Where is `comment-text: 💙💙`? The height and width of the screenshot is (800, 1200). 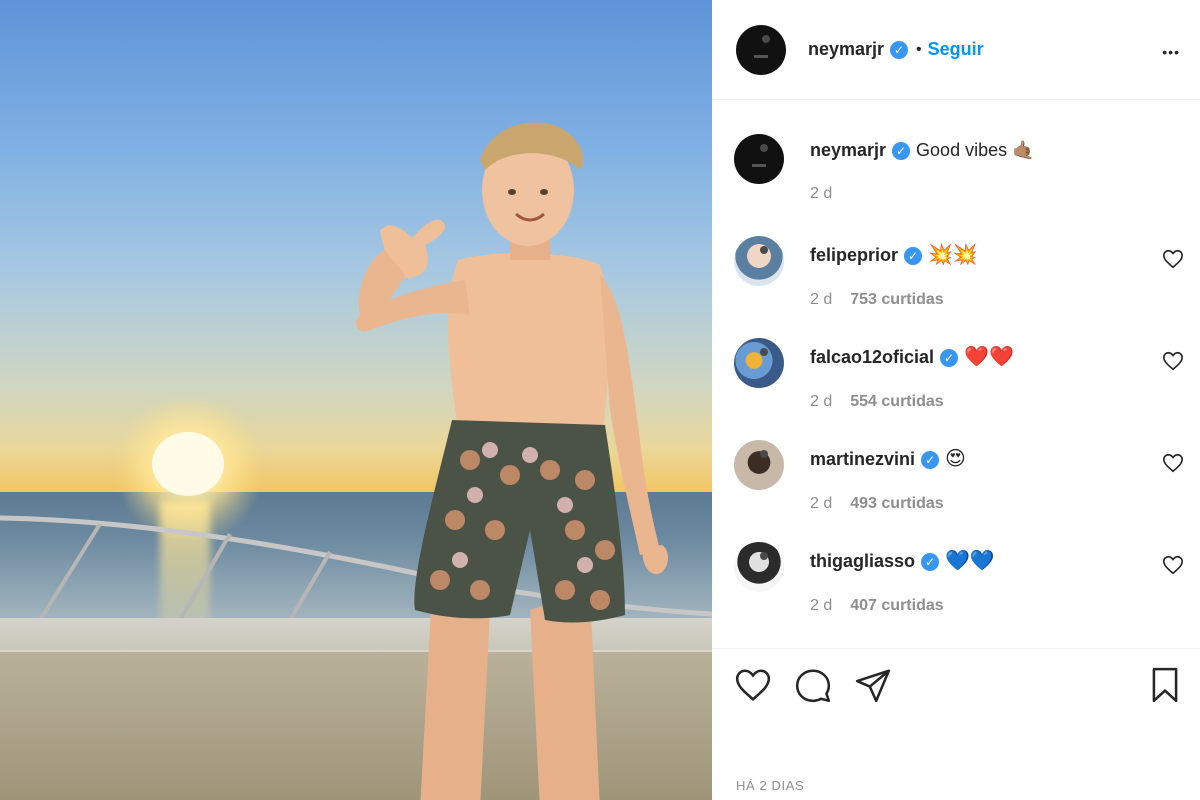 comment-text: 💙💙 is located at coordinates (970, 561).